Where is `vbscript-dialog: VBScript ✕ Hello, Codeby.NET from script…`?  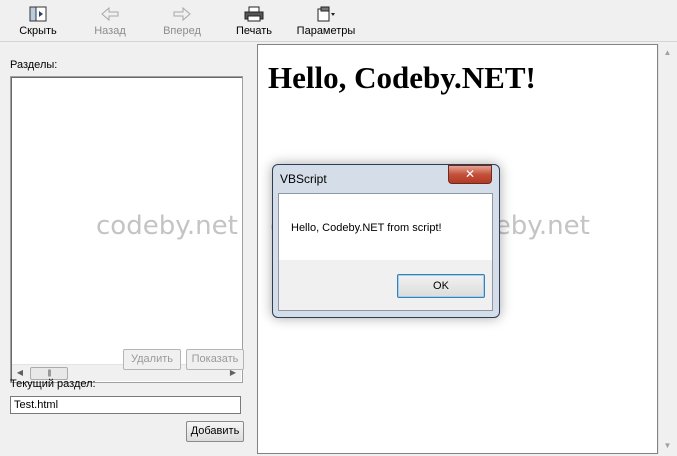
vbscript-dialog: VBScript ✕ Hello, Codeby.NET from script… is located at coordinates (386, 241).